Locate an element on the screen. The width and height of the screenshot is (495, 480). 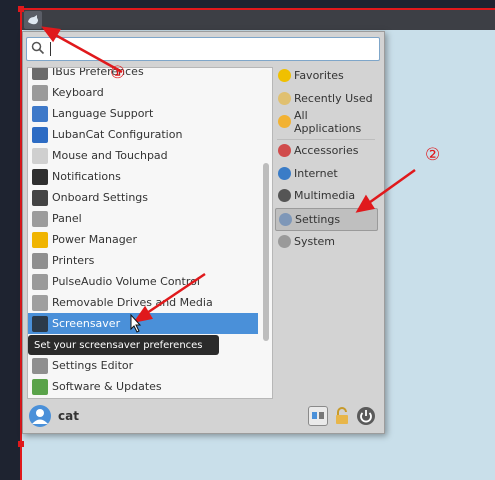
power-off-icon is located at coordinates (366, 416).